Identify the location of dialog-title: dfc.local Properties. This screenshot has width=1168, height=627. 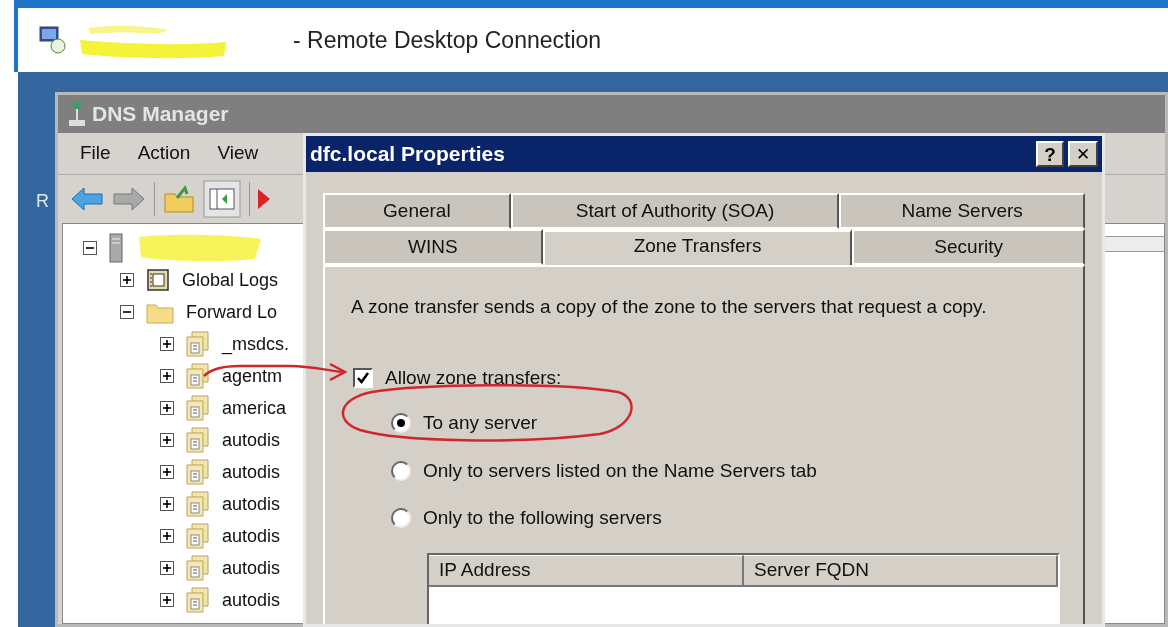
(407, 154).